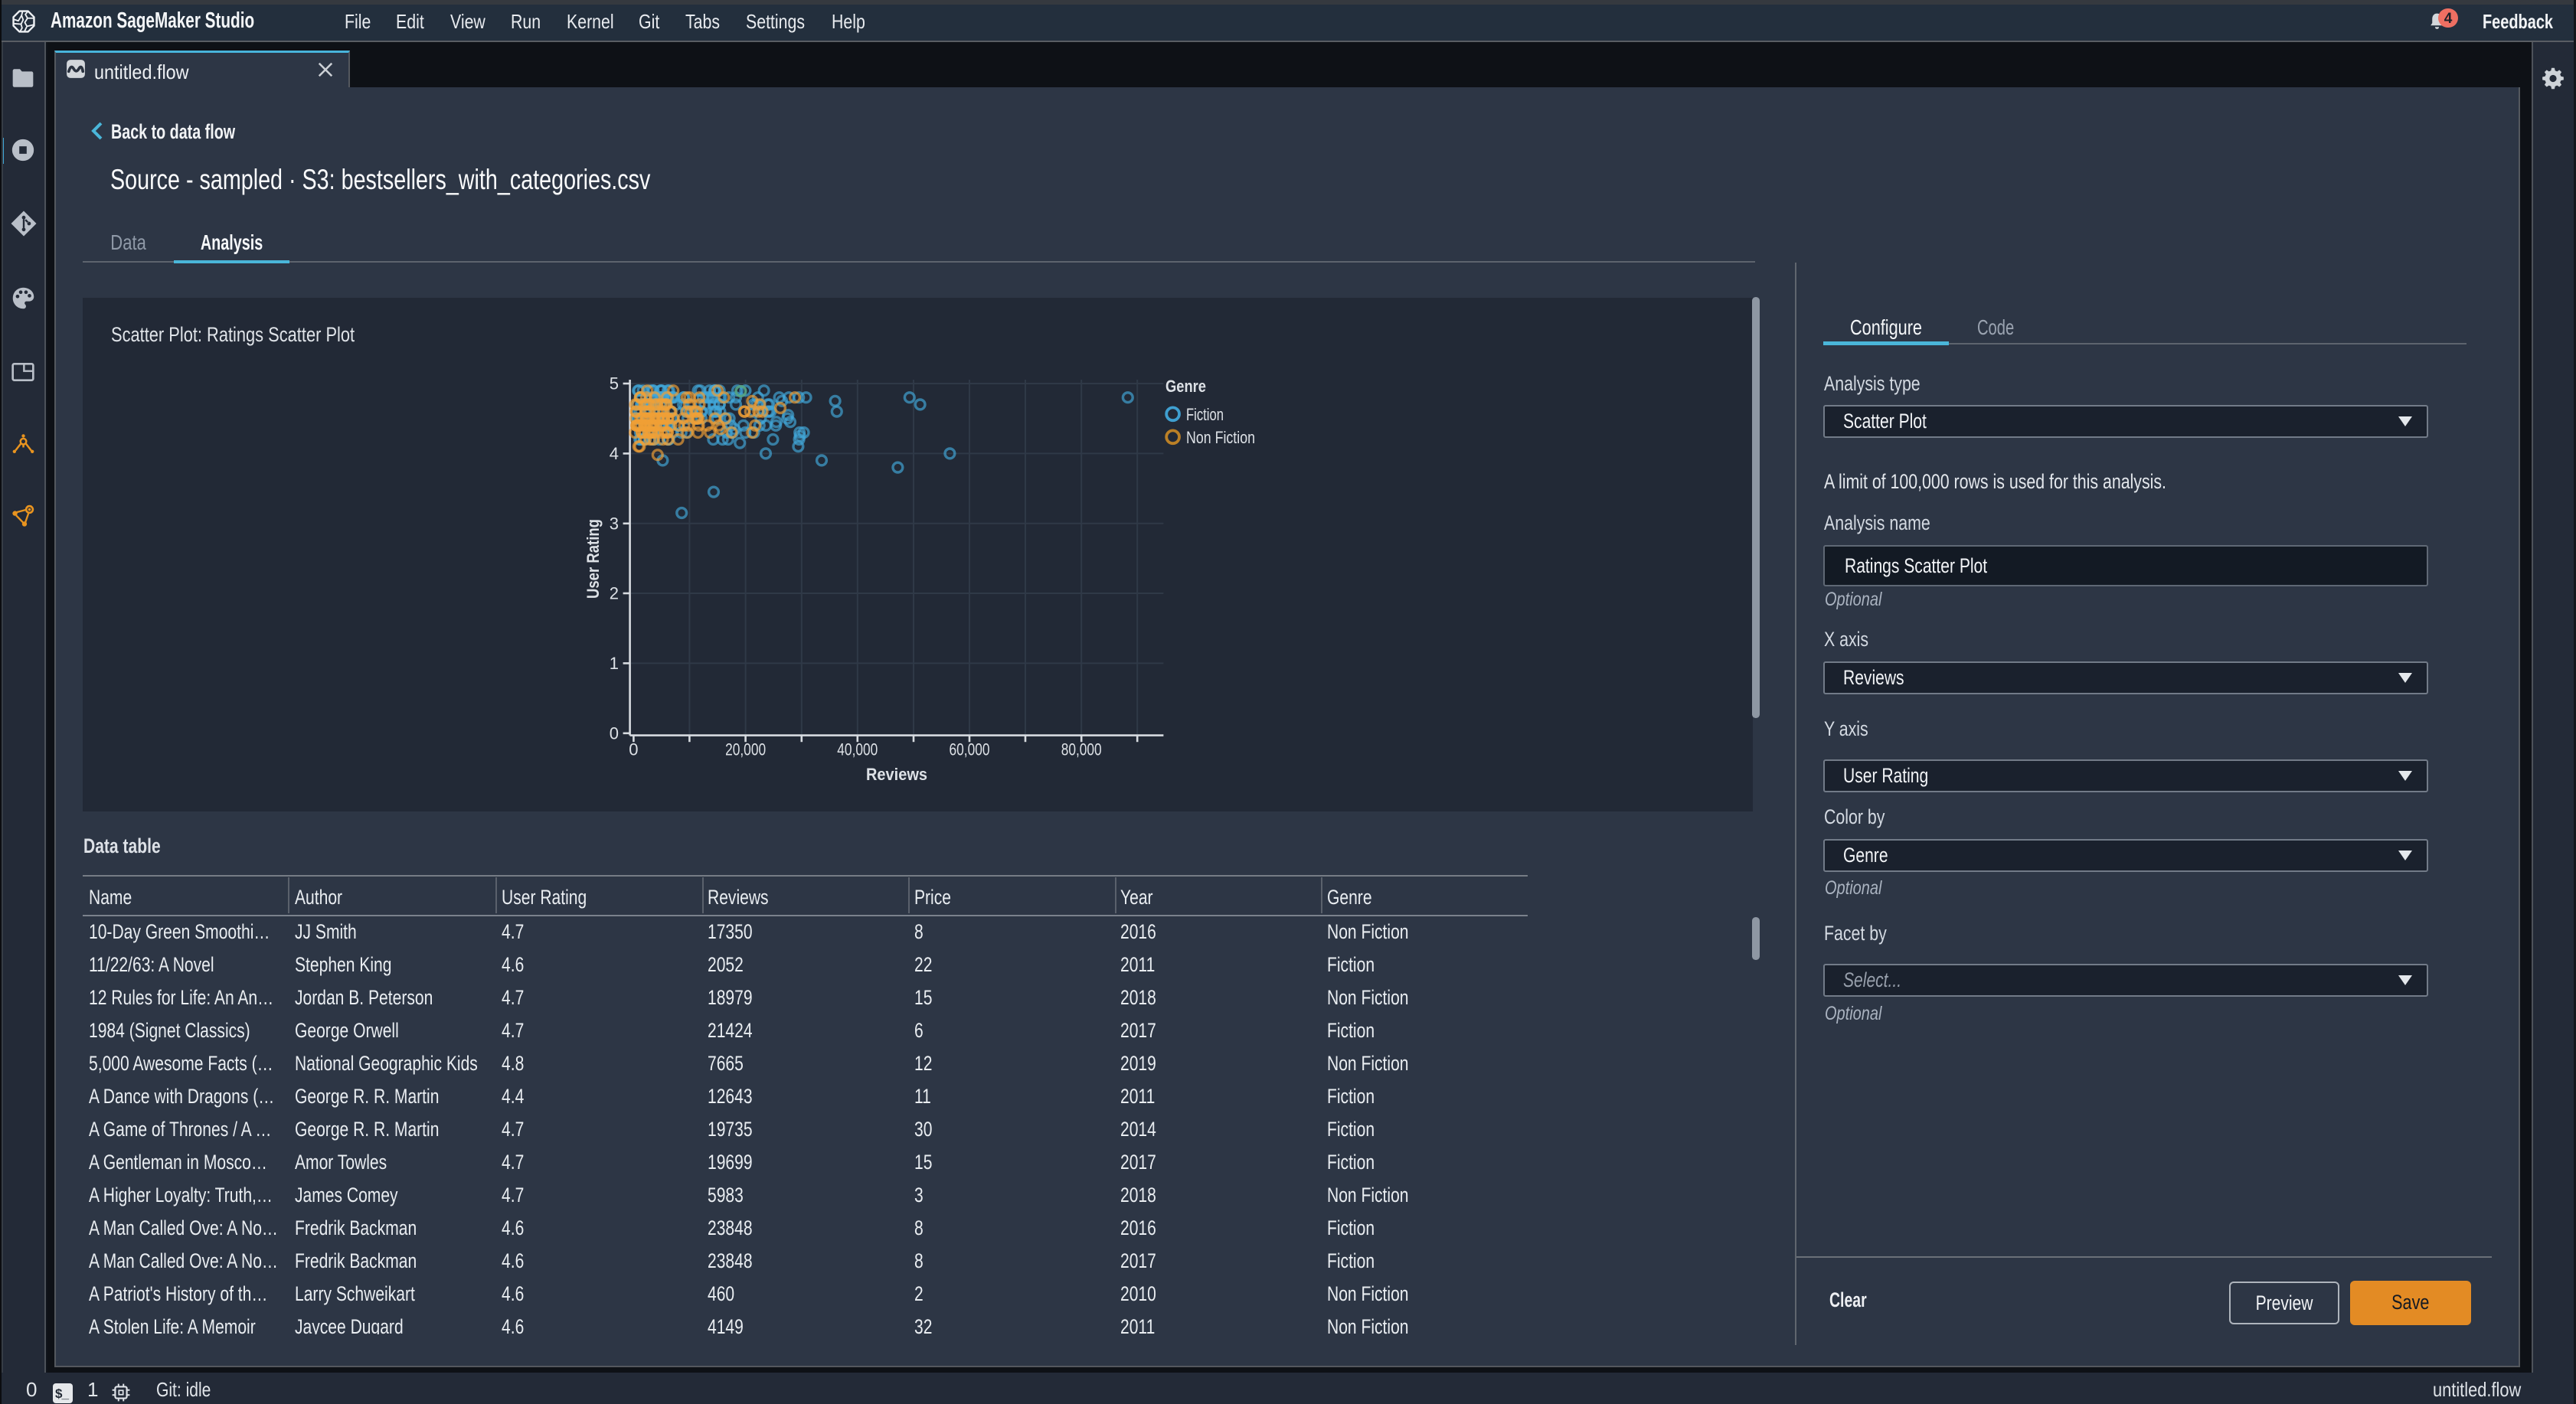 The height and width of the screenshot is (1404, 2576). I want to click on svg-text: Non Fiction, so click(1220, 437).